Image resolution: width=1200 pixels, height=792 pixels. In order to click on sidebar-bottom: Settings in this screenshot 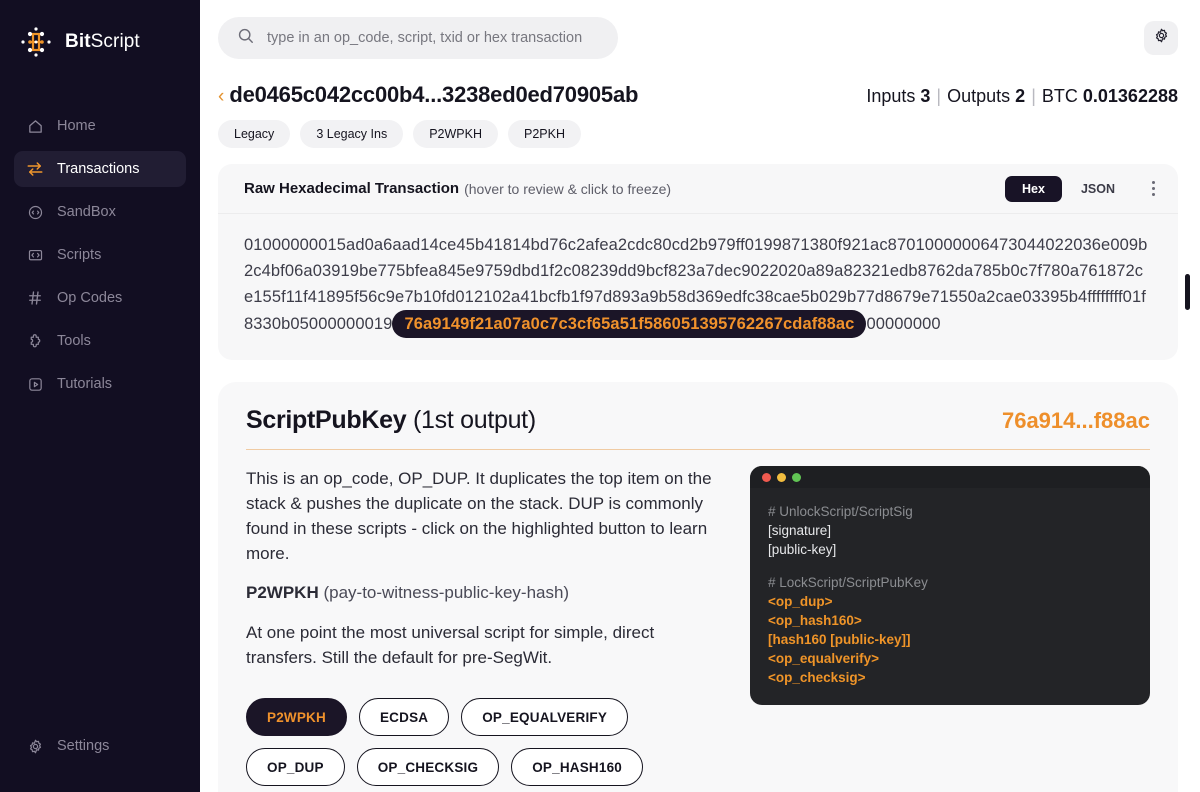, I will do `click(100, 760)`.